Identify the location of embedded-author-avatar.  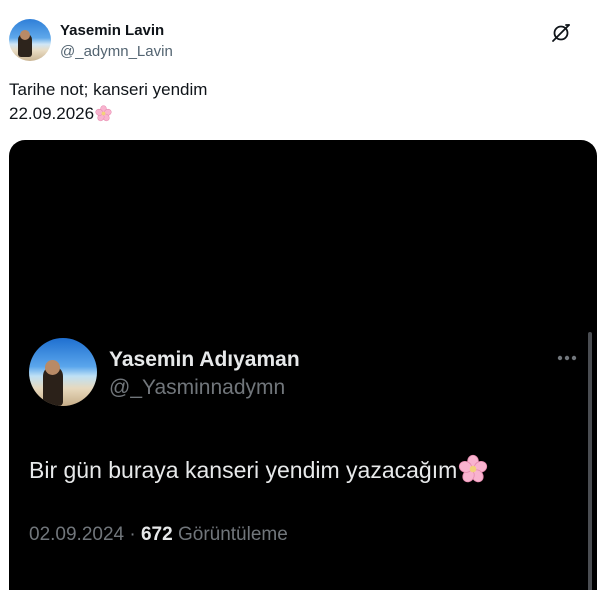
(63, 372).